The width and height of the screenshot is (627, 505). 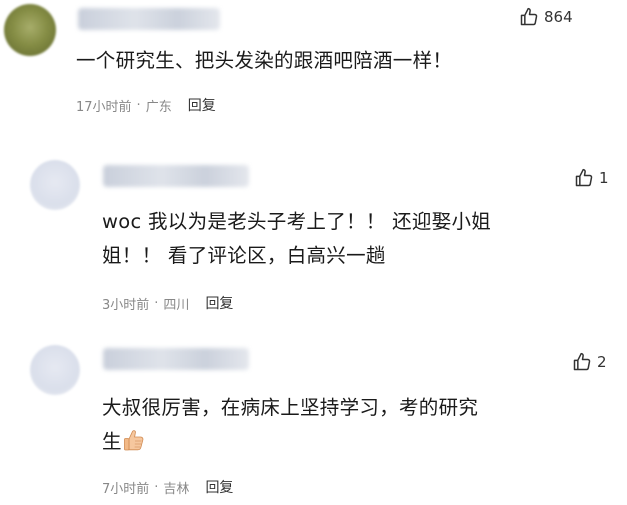 I want to click on timestamp: 3小时前, so click(x=126, y=305).